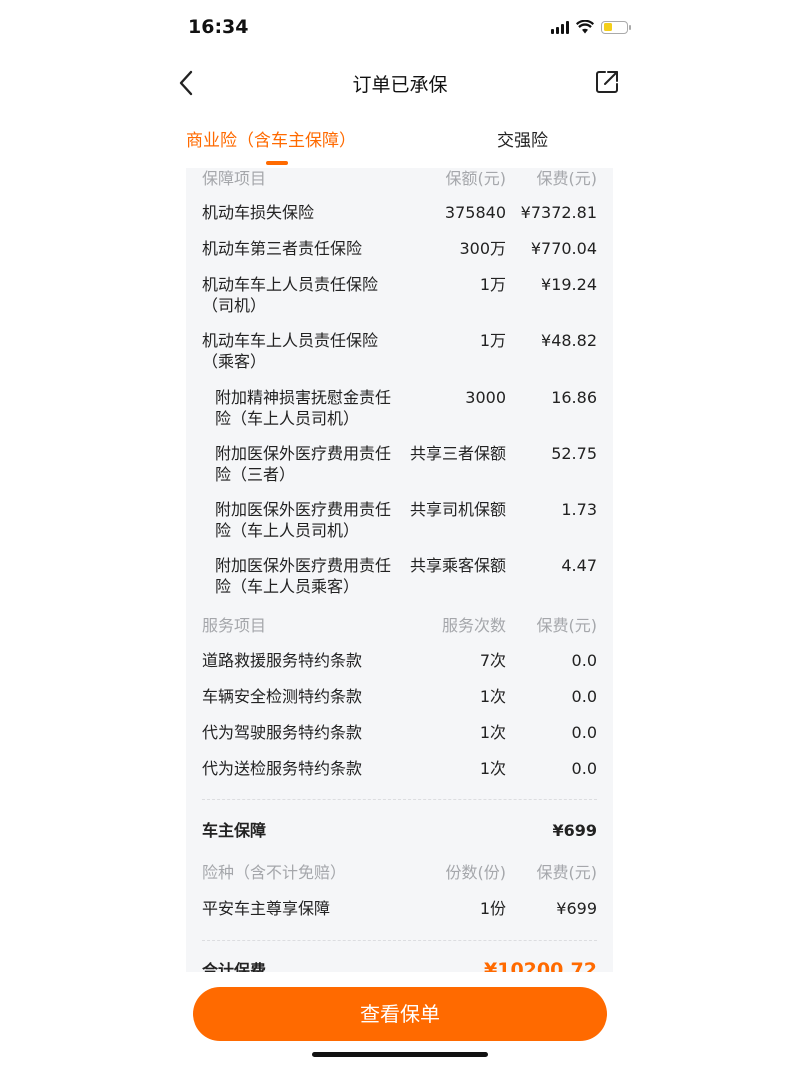  What do you see at coordinates (218, 27) in the screenshot?
I see `status-time: 16:34` at bounding box center [218, 27].